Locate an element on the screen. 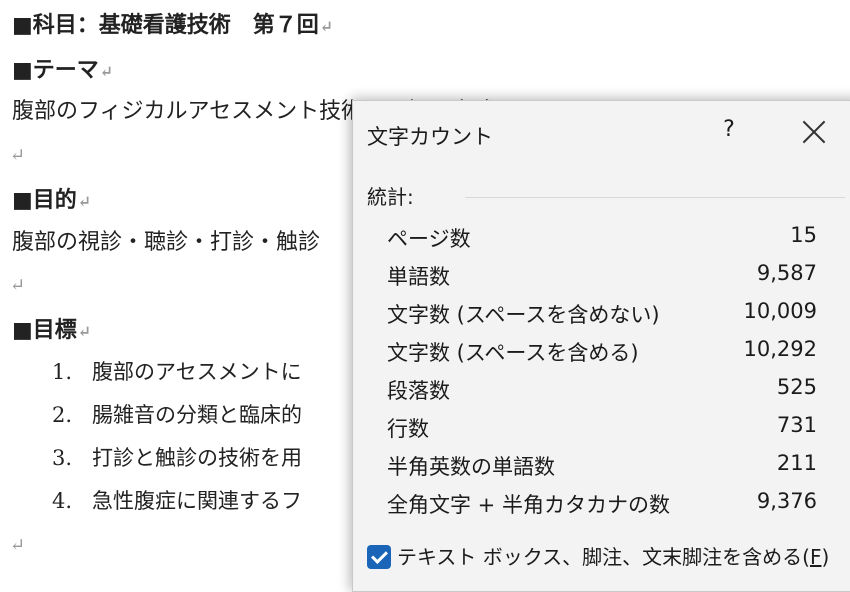  goal-item: 2. 腸雑音の分類と臨床的 is located at coordinates (177, 415).